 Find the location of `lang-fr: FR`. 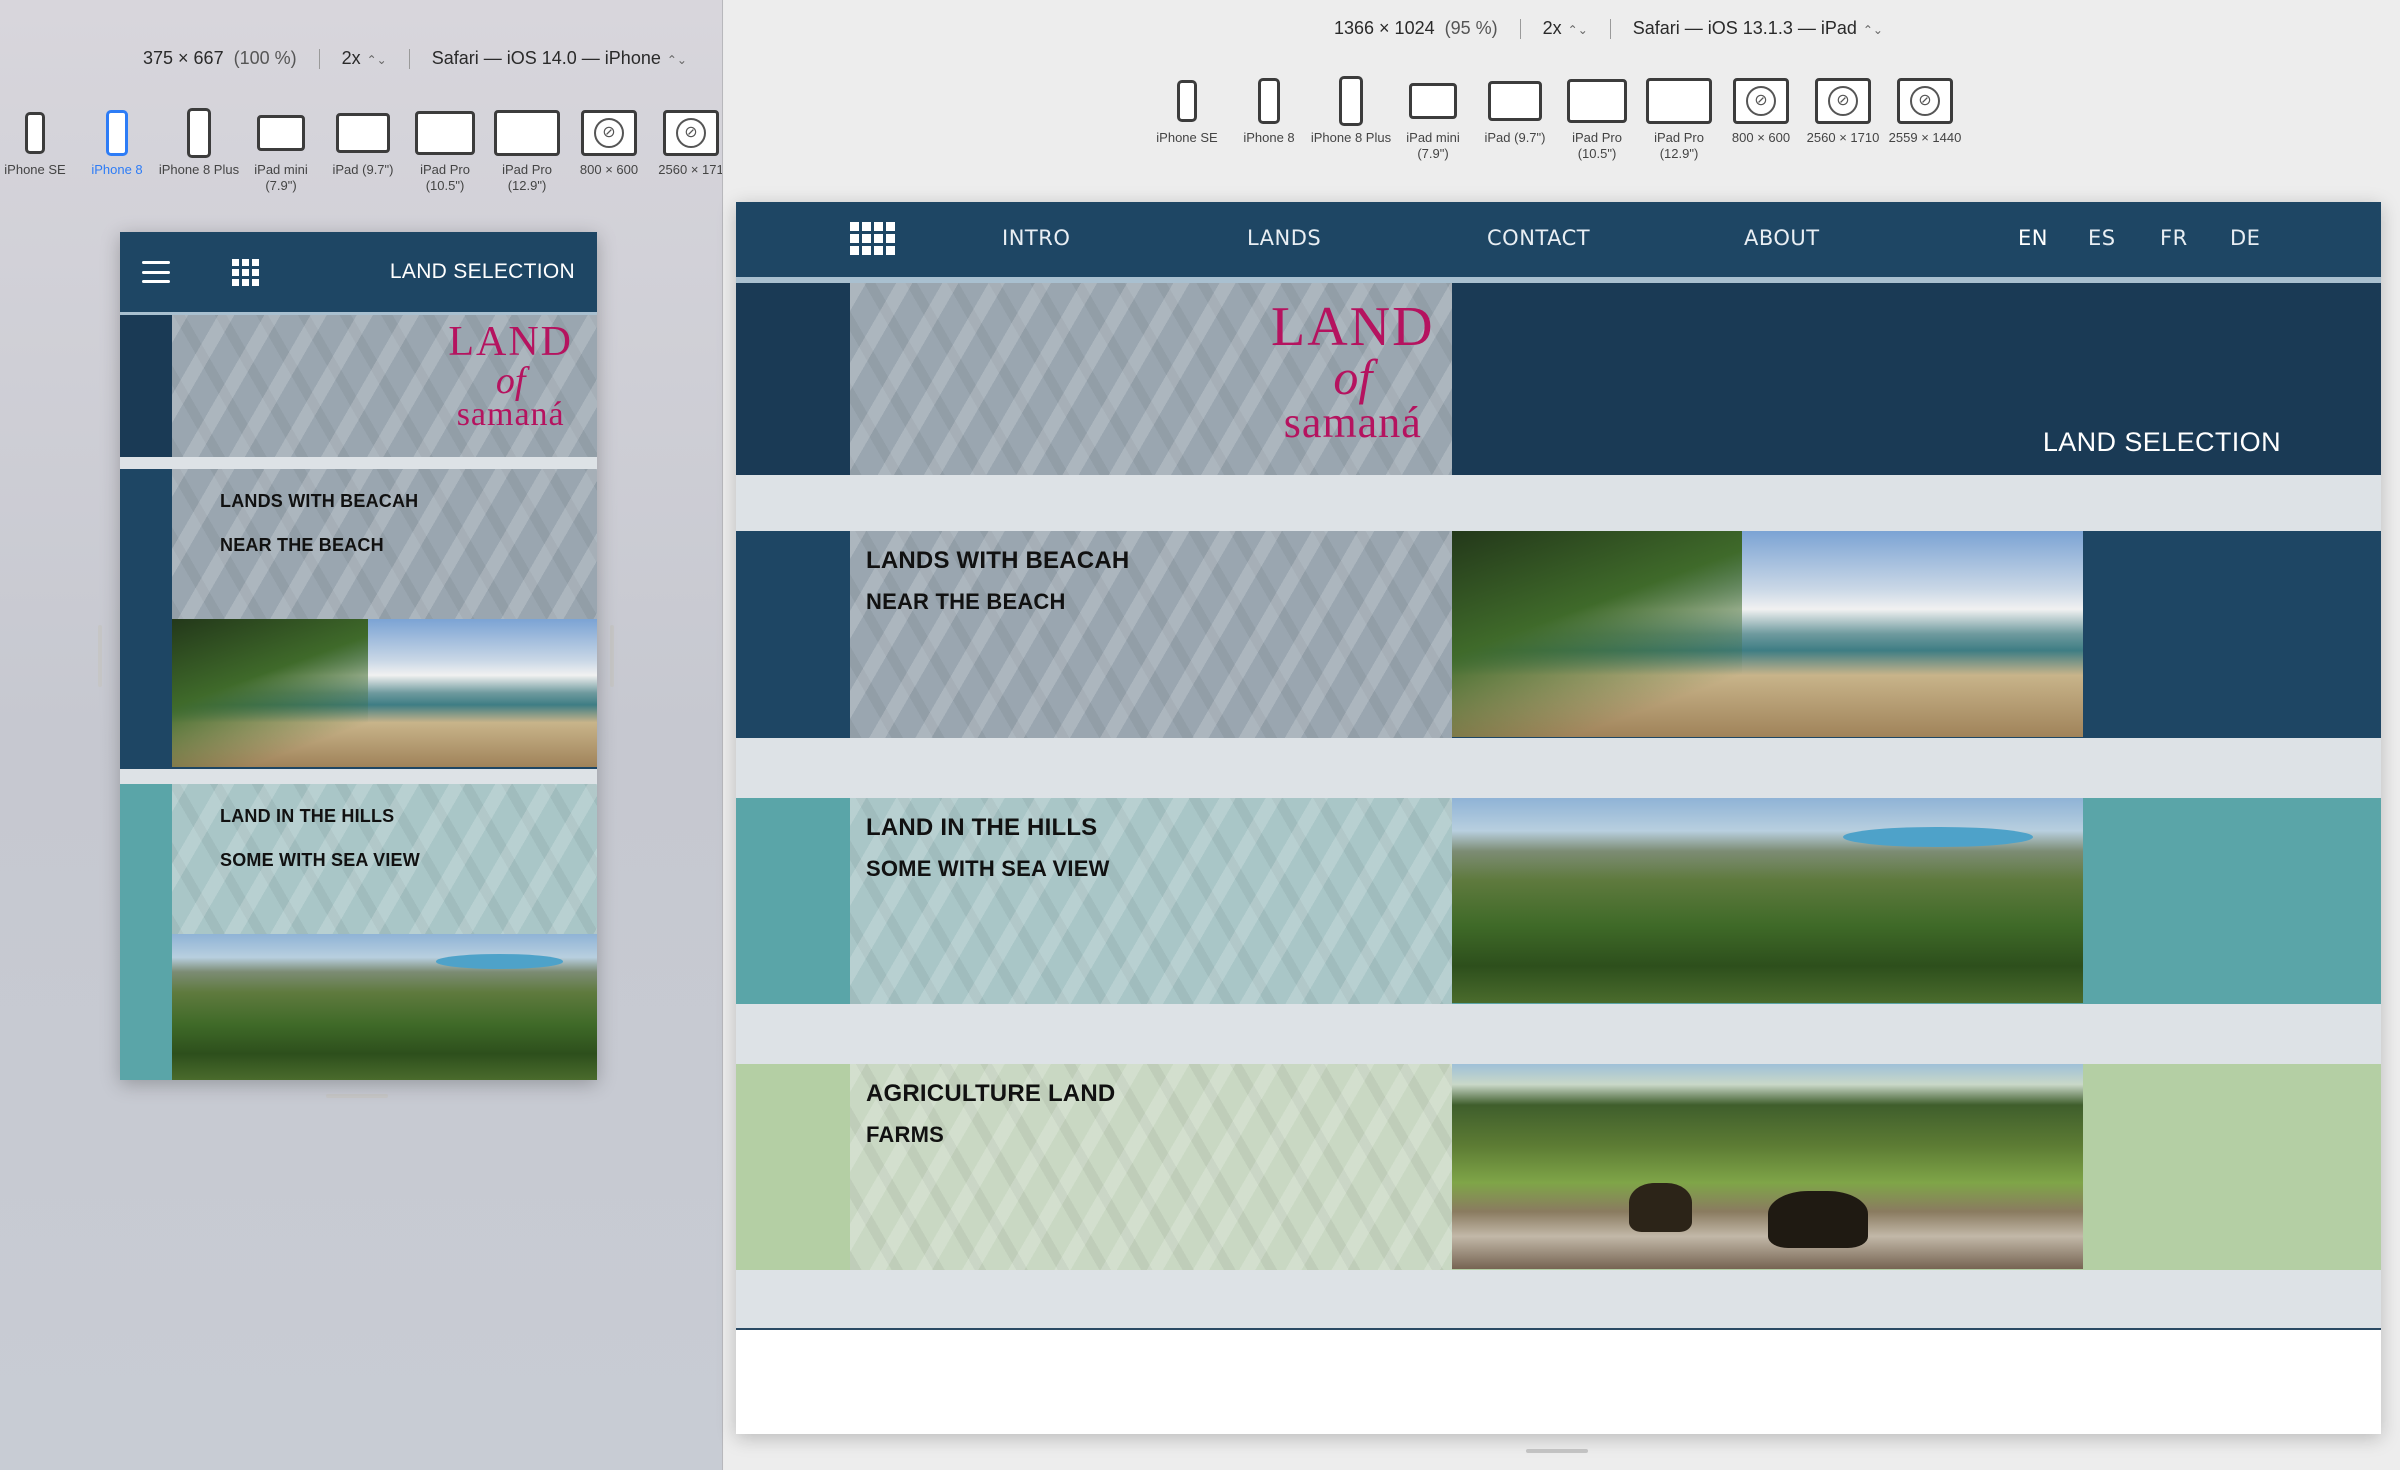

lang-fr: FR is located at coordinates (2174, 238).